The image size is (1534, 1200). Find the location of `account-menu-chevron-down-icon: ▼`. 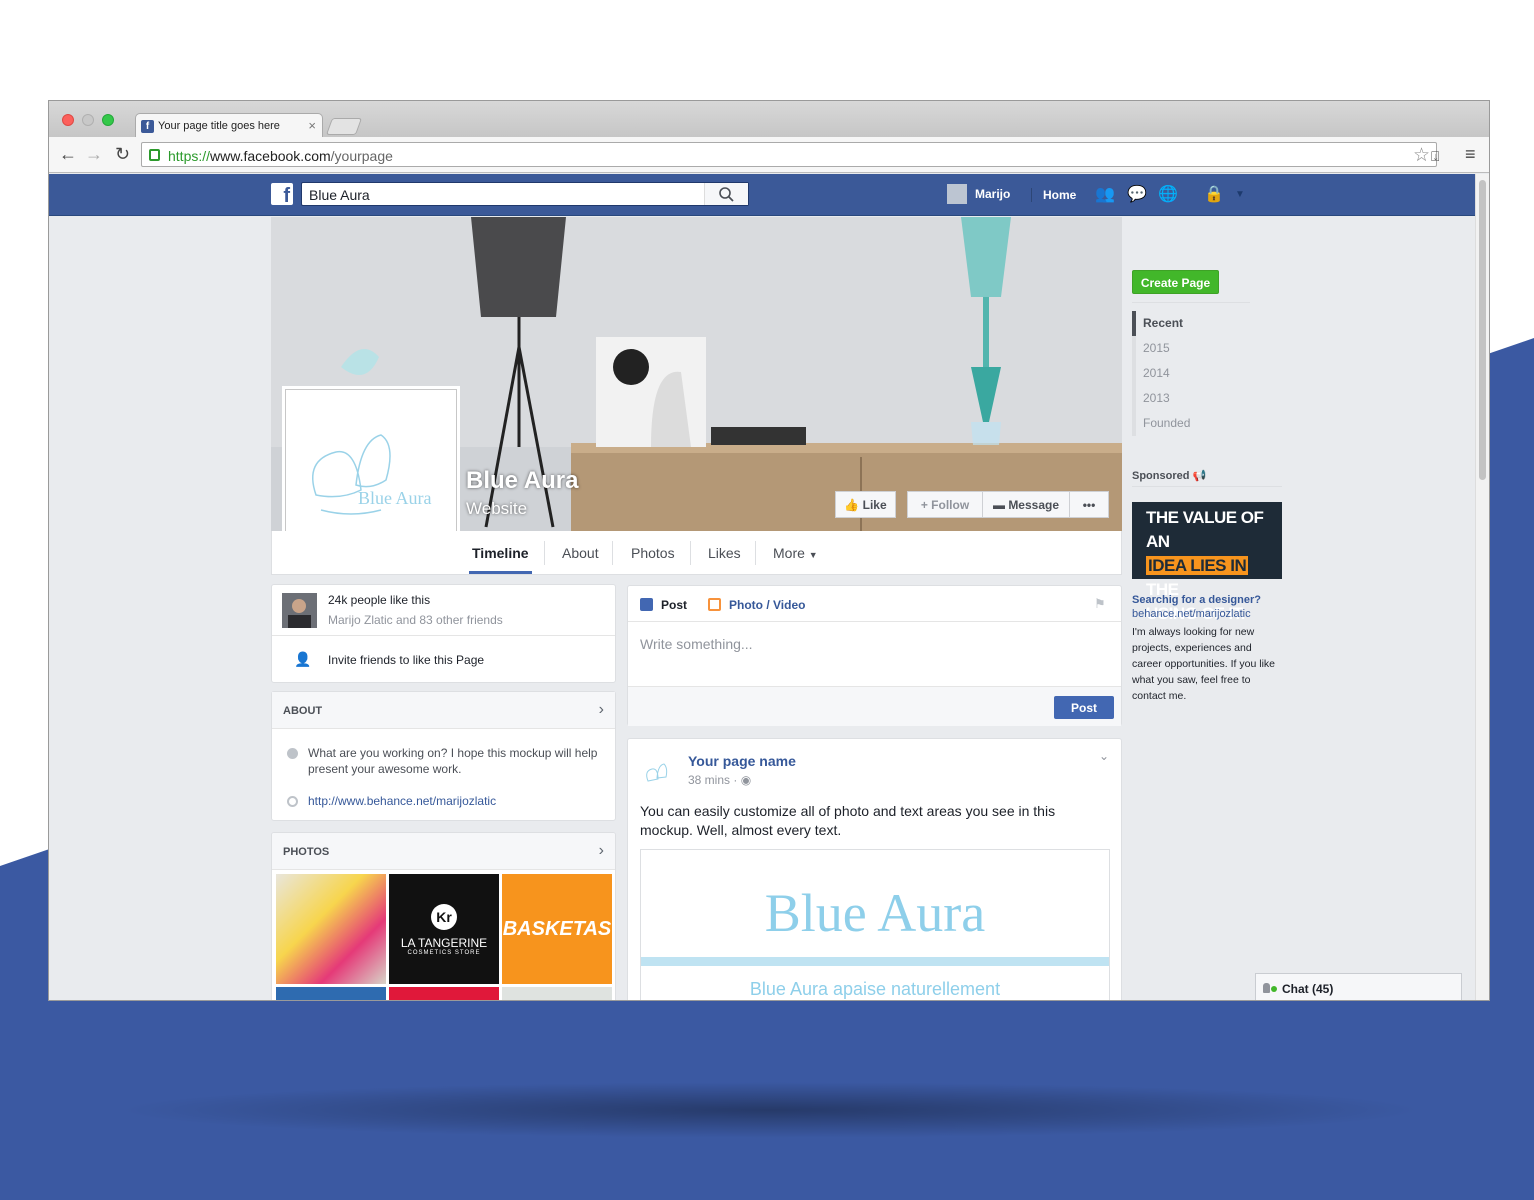

account-menu-chevron-down-icon: ▼ is located at coordinates (1240, 195).